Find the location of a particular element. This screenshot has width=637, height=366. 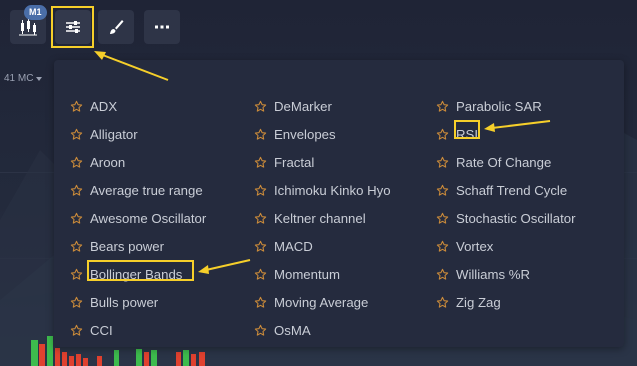

indicator-item: Rate Of Change is located at coordinates (505, 162).